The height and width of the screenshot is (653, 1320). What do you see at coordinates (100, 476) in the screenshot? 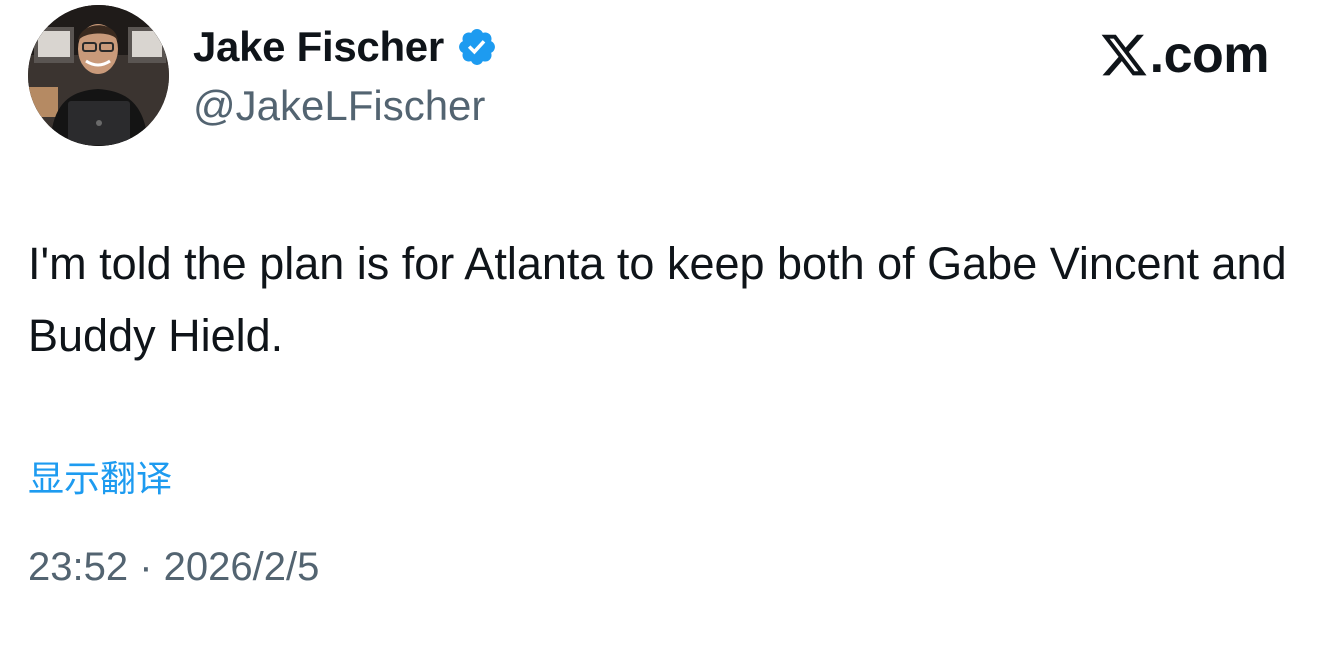
I see `show-translation-link: 显示翻译` at bounding box center [100, 476].